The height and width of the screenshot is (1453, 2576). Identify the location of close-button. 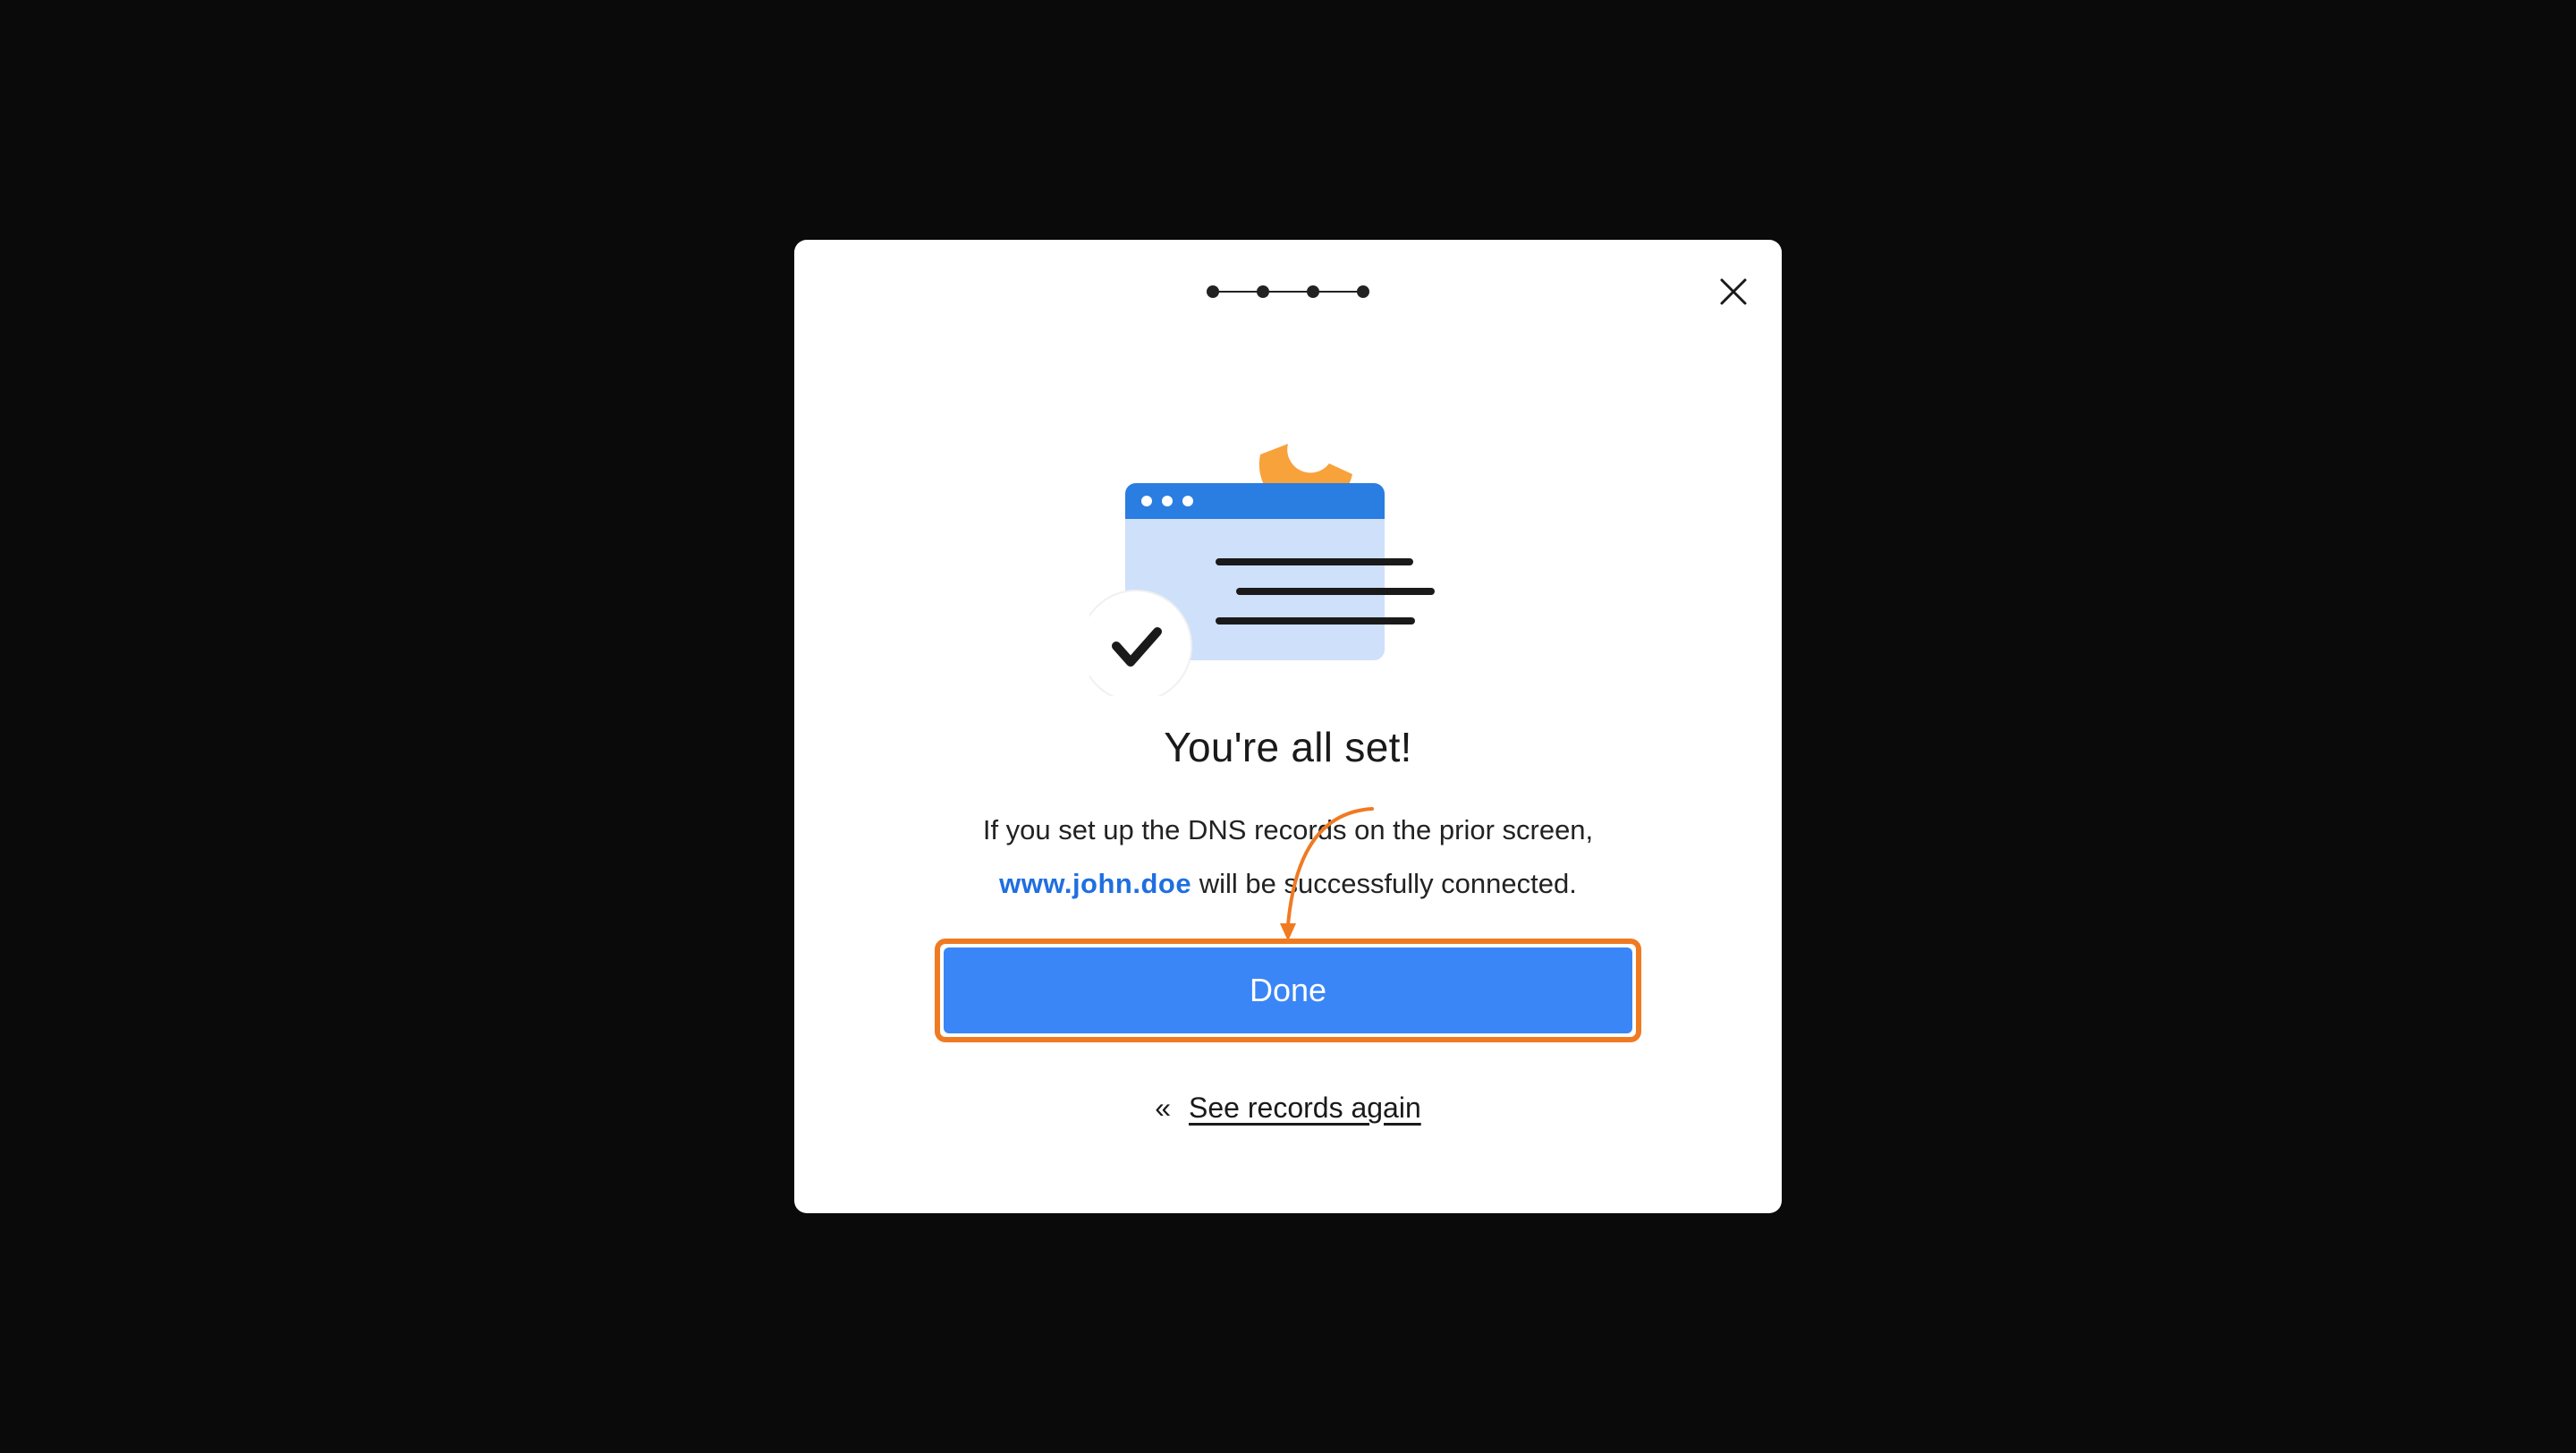
(1733, 291).